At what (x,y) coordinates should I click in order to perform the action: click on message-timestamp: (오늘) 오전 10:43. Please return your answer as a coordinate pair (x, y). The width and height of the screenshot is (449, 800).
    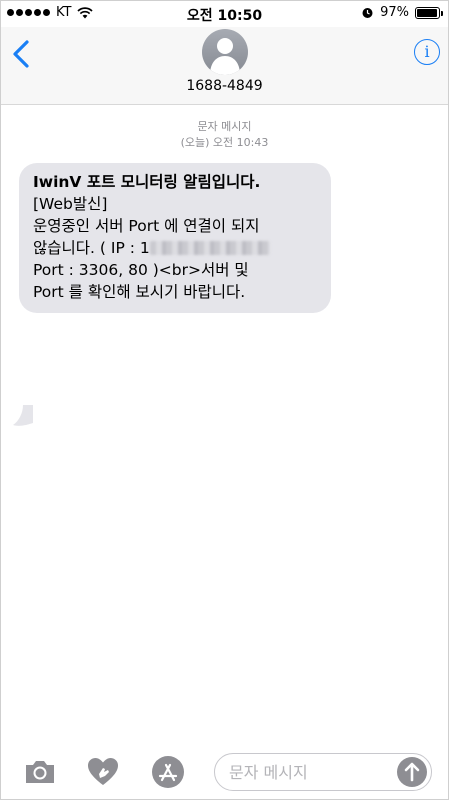
    Looking at the image, I should click on (224, 142).